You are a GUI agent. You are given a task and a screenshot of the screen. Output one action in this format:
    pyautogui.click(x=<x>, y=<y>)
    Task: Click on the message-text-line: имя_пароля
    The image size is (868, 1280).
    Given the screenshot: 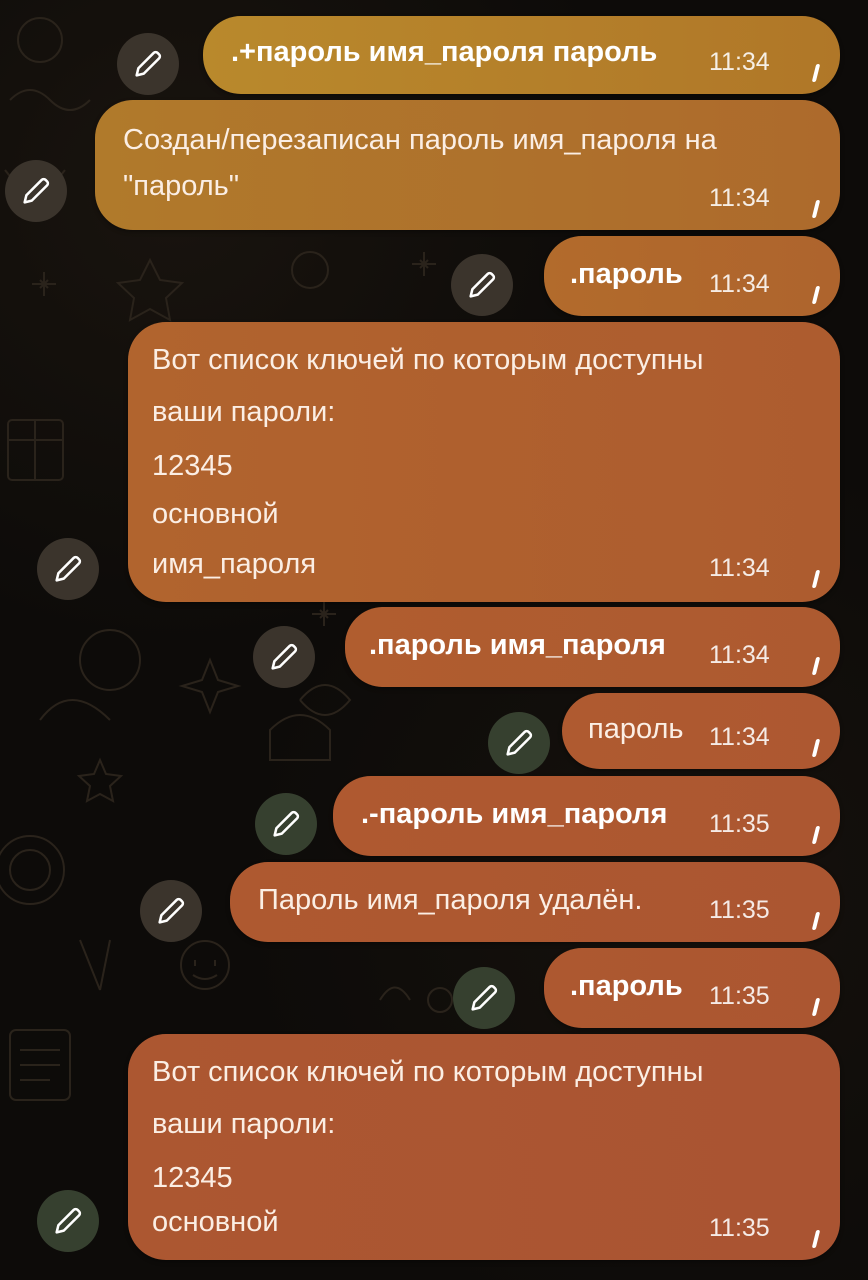 What is the action you would take?
    pyautogui.click(x=234, y=564)
    